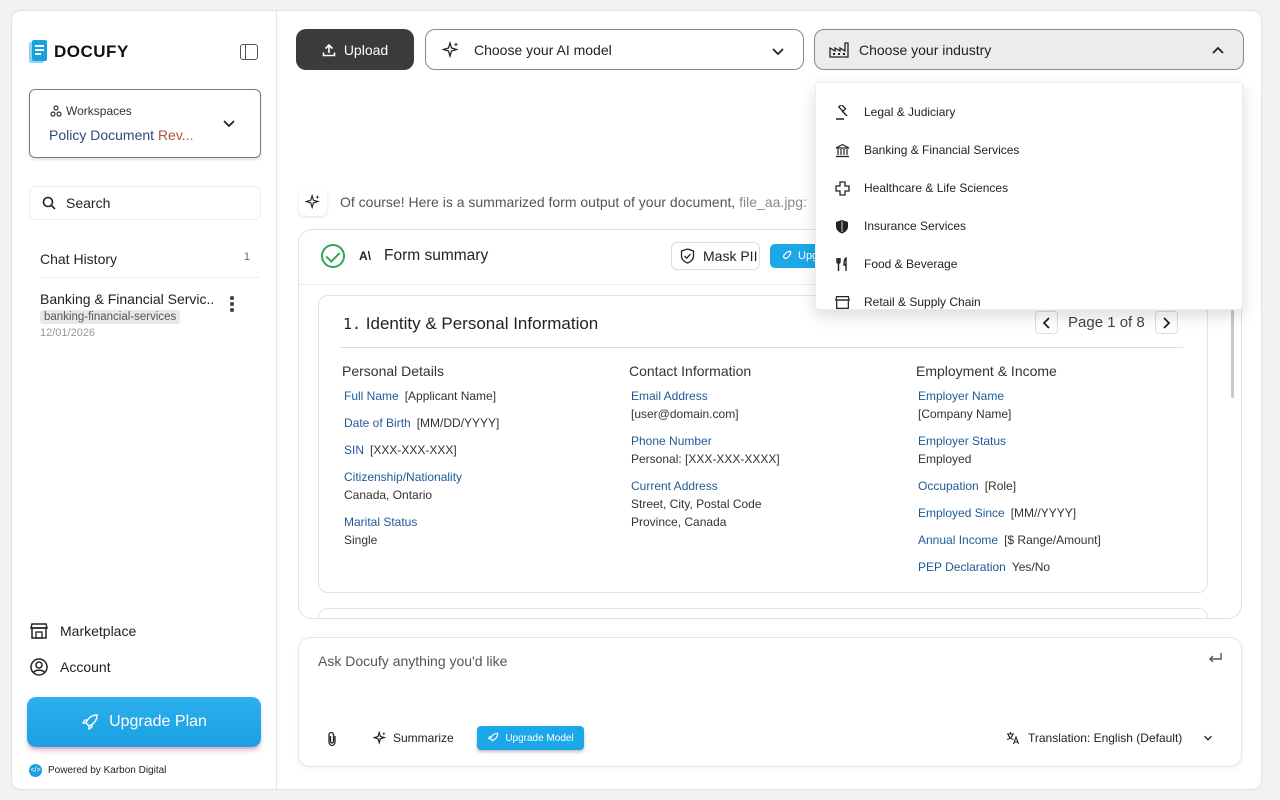 This screenshot has width=1280, height=800. What do you see at coordinates (381, 531) in the screenshot?
I see `field-row: Marital Status Single` at bounding box center [381, 531].